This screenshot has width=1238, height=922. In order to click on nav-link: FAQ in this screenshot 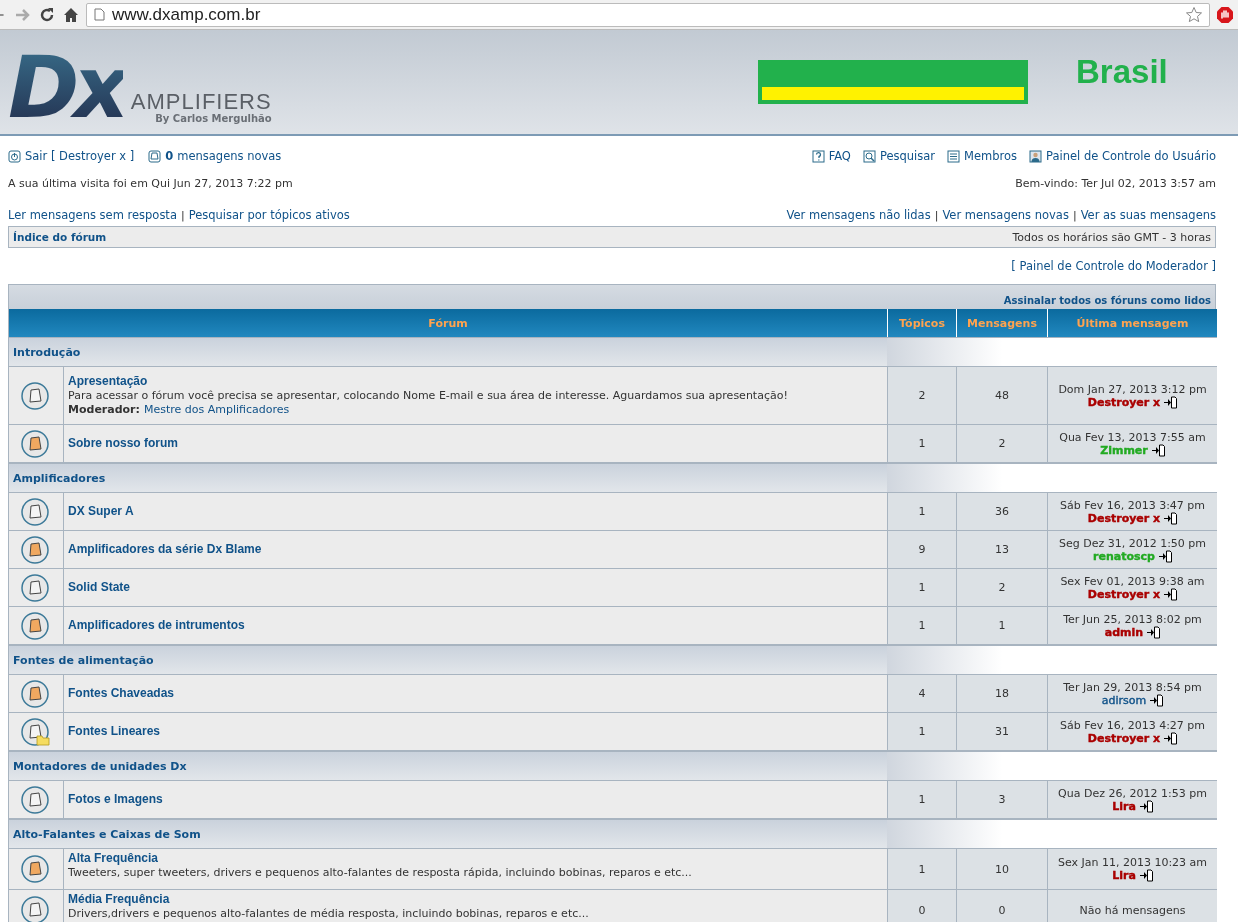, I will do `click(831, 156)`.